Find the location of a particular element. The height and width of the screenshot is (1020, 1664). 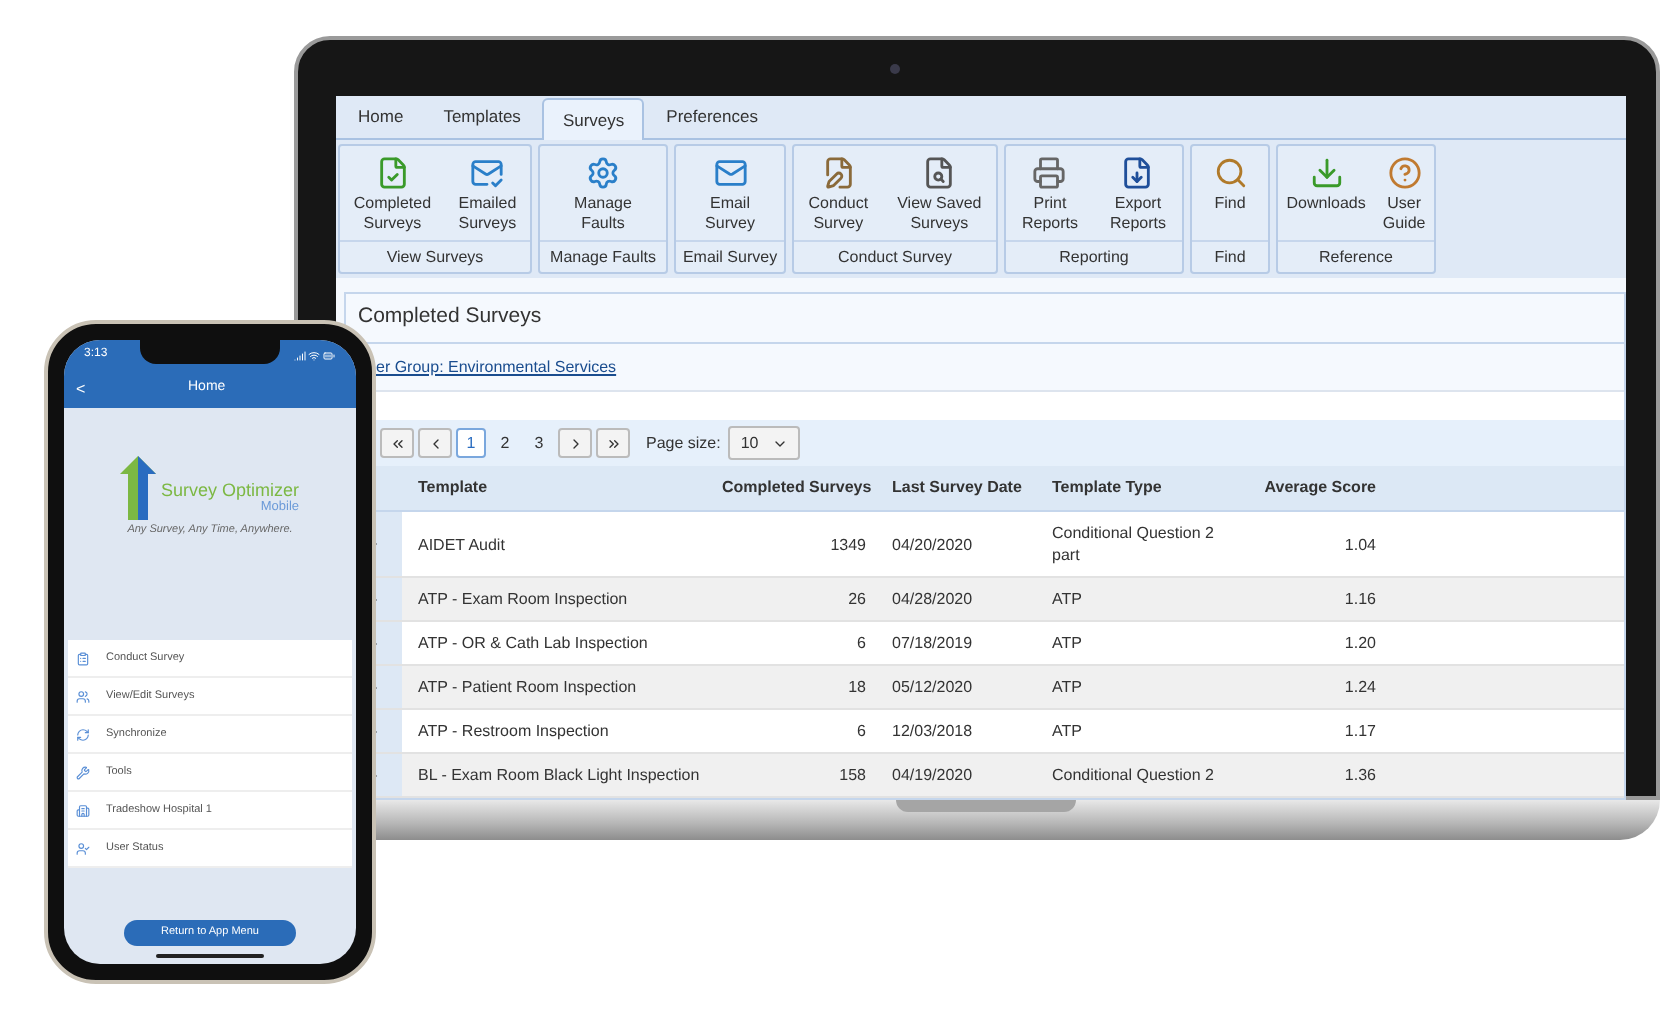

last-page-button is located at coordinates (613, 443).